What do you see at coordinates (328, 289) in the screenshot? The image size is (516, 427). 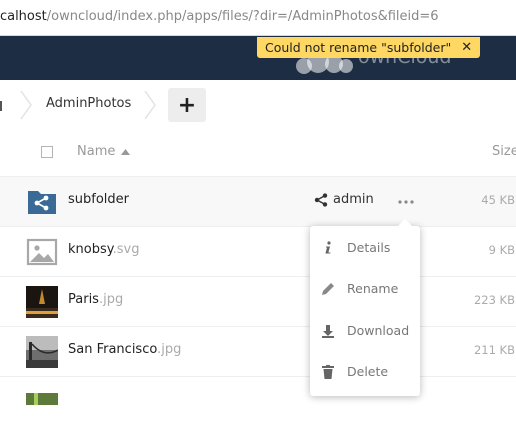 I see `pencil-icon` at bounding box center [328, 289].